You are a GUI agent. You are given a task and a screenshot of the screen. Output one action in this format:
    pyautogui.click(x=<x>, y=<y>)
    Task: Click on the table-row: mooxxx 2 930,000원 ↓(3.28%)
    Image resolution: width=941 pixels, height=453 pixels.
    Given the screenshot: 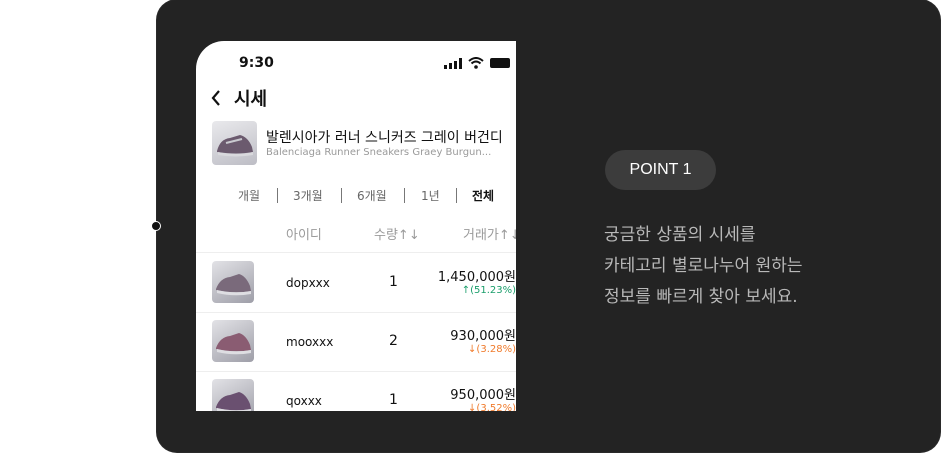 What is the action you would take?
    pyautogui.click(x=356, y=342)
    